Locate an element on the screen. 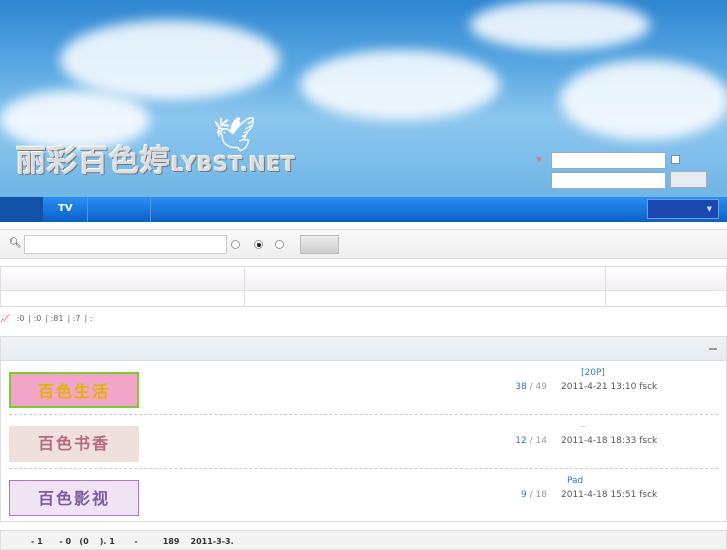 Image resolution: width=727 pixels, height=550 pixels. forum-row: 百色生活 38 / 49 [20P] 2011-4-21 13:10 fsck is located at coordinates (363, 388).